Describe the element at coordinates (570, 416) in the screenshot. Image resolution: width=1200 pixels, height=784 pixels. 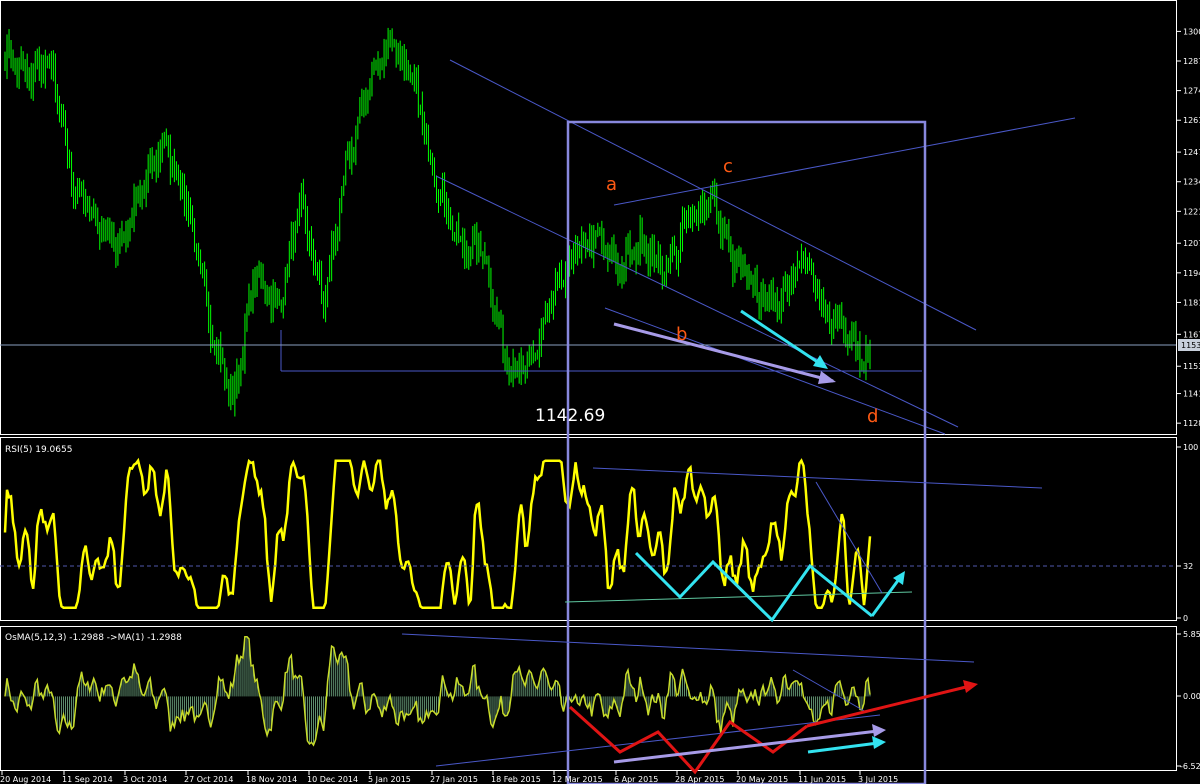
I see `level-value-label: 1142.69` at that location.